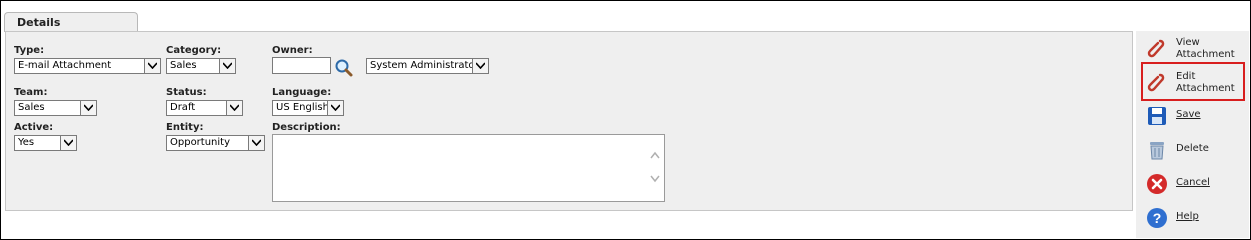 The height and width of the screenshot is (240, 1251). Describe the element at coordinates (1193, 81) in the screenshot. I see `highlight-box` at that location.